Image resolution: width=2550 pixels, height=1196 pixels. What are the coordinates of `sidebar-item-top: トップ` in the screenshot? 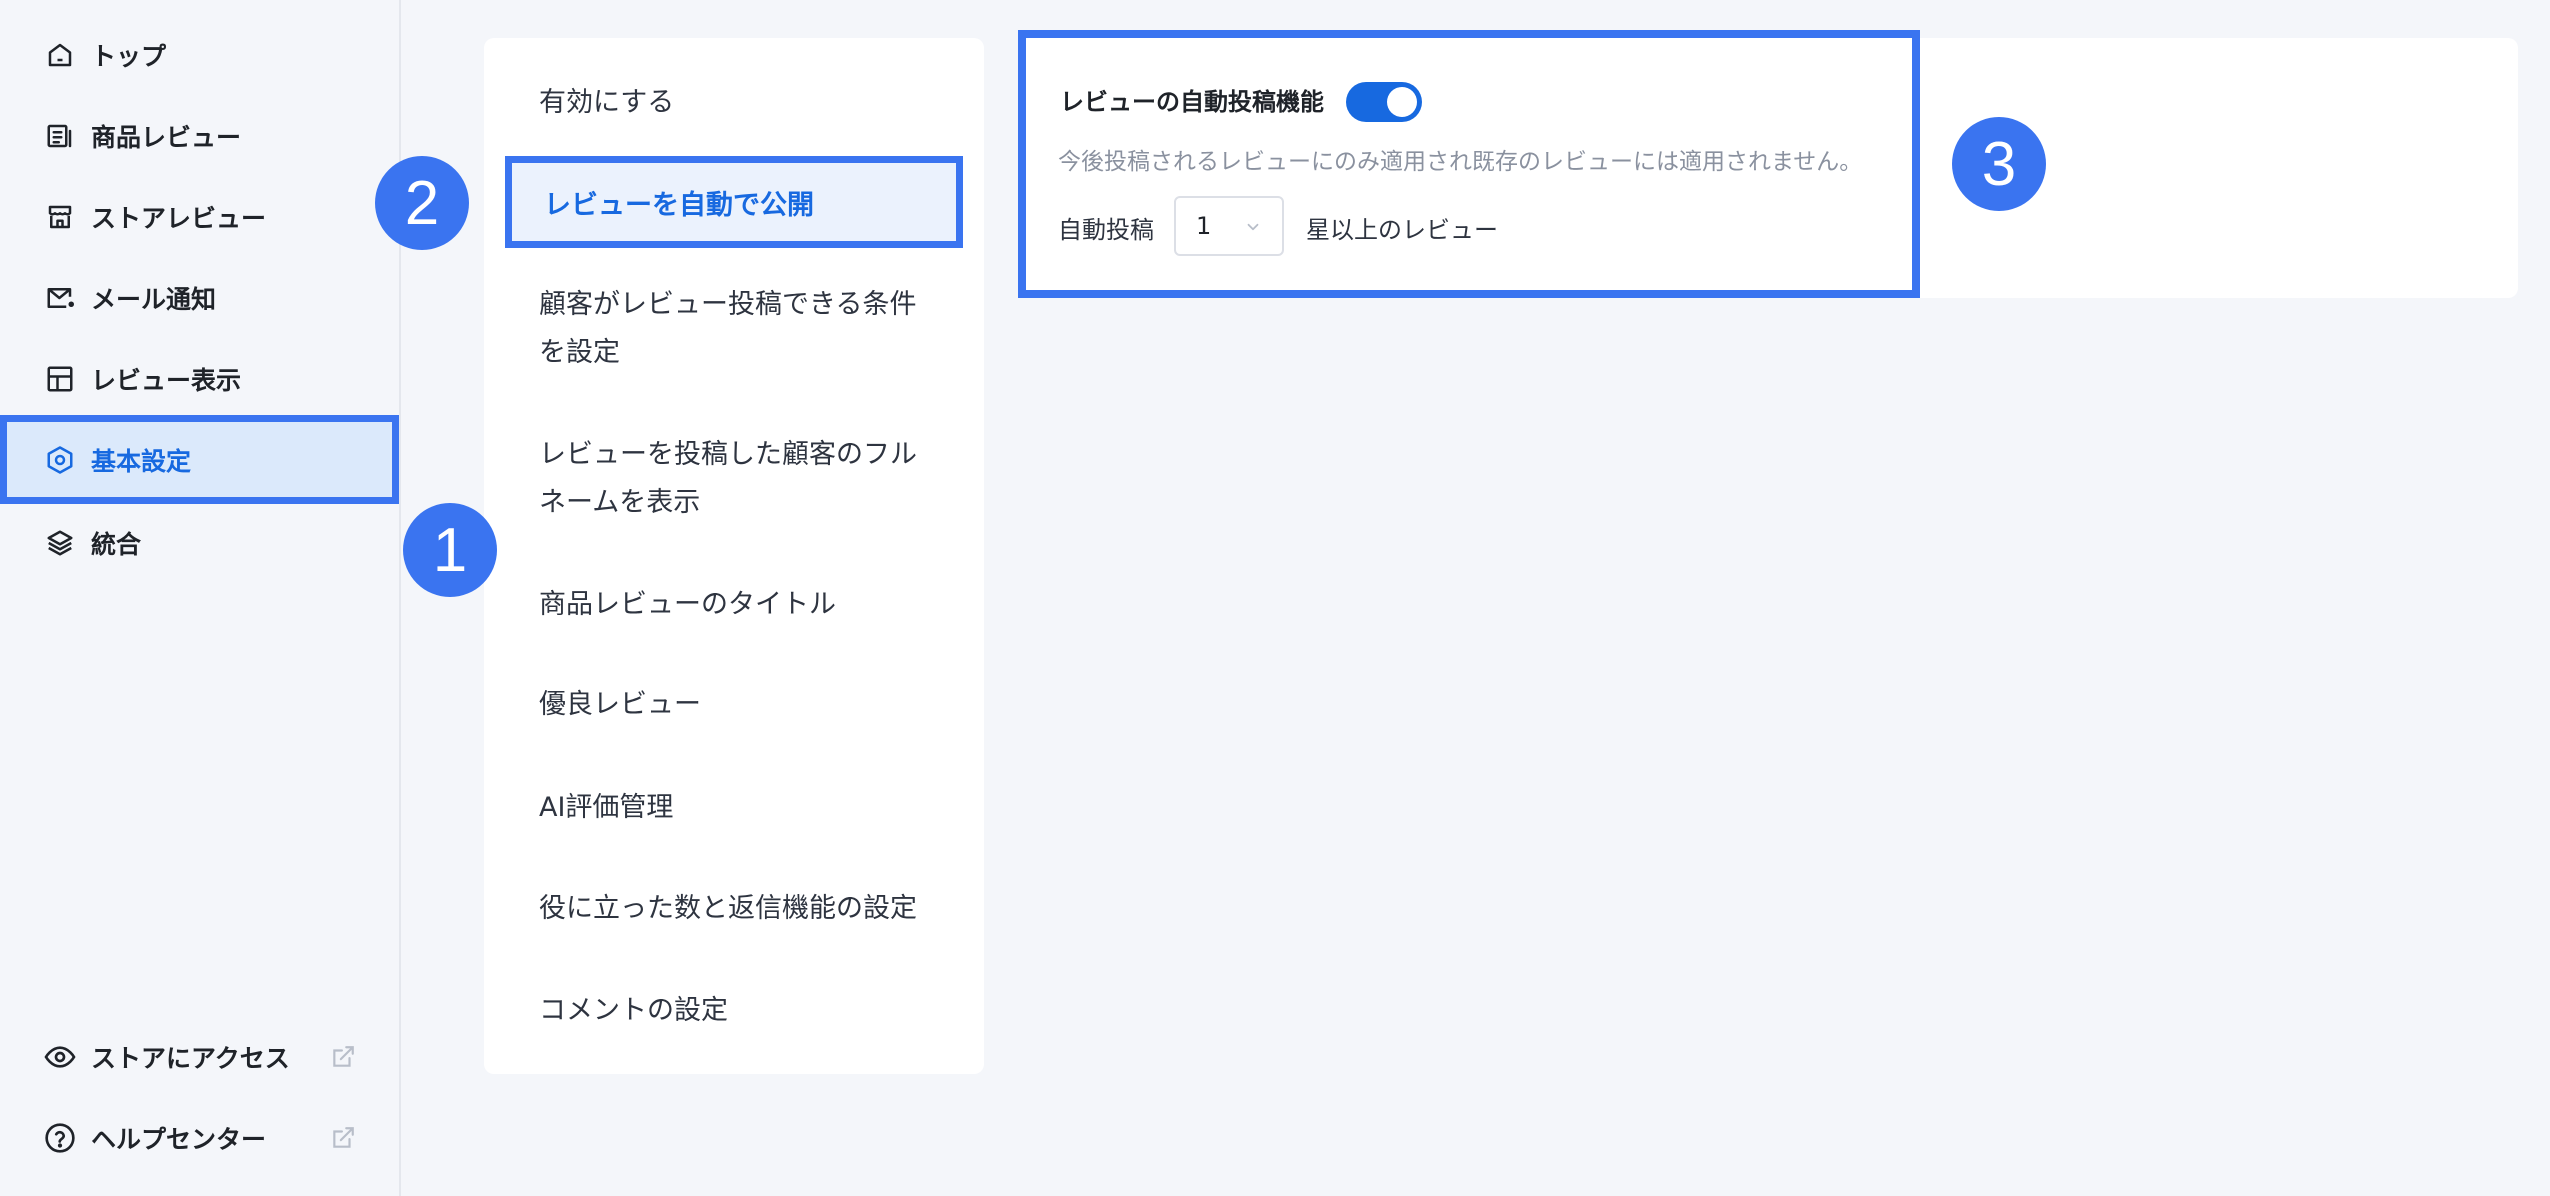 It's located at (199, 54).